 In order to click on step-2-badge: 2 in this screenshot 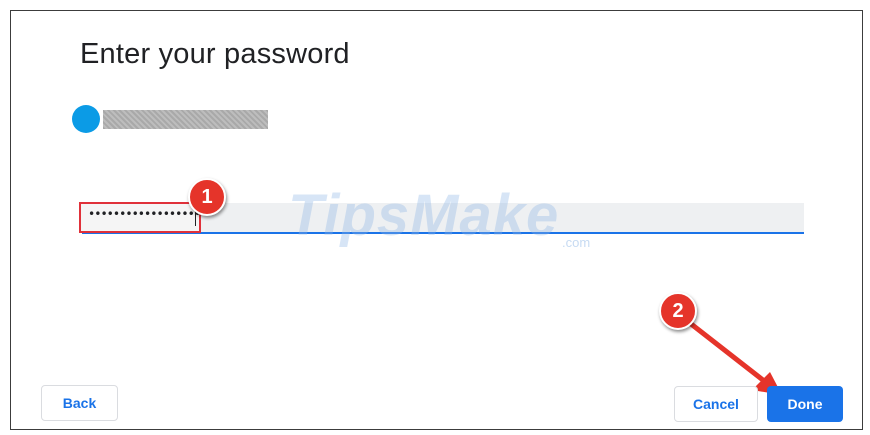, I will do `click(678, 311)`.